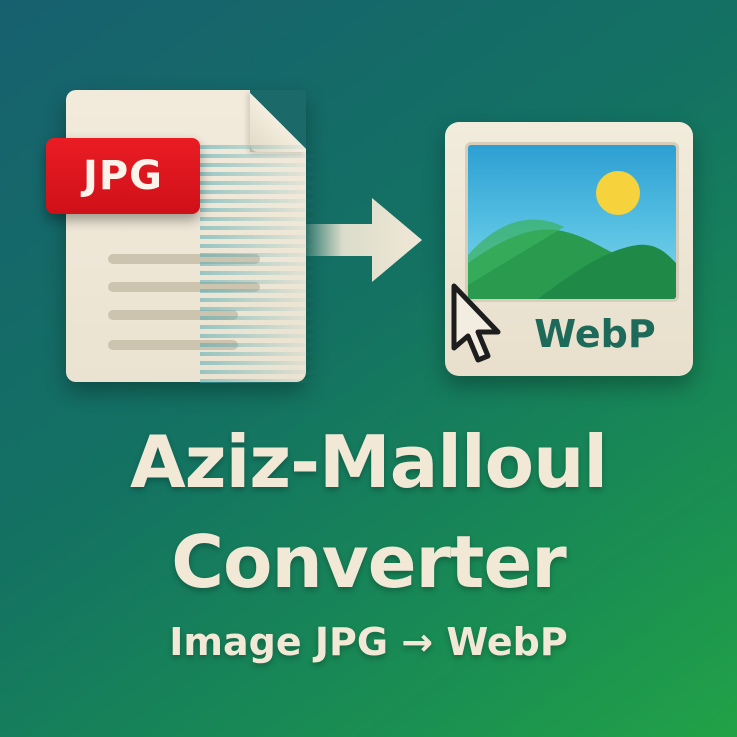  What do you see at coordinates (478, 324) in the screenshot?
I see `mouse-pointer-icon` at bounding box center [478, 324].